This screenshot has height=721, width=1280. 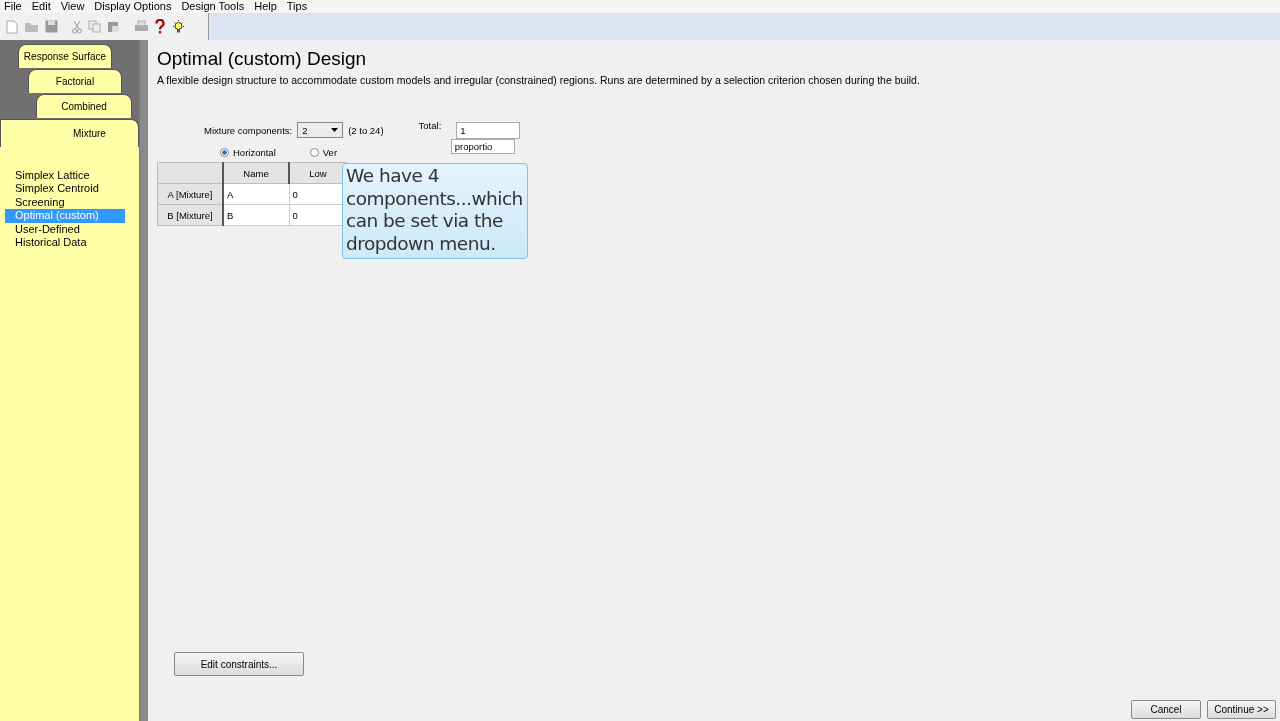 I want to click on menu-item: Tips, so click(x=297, y=6).